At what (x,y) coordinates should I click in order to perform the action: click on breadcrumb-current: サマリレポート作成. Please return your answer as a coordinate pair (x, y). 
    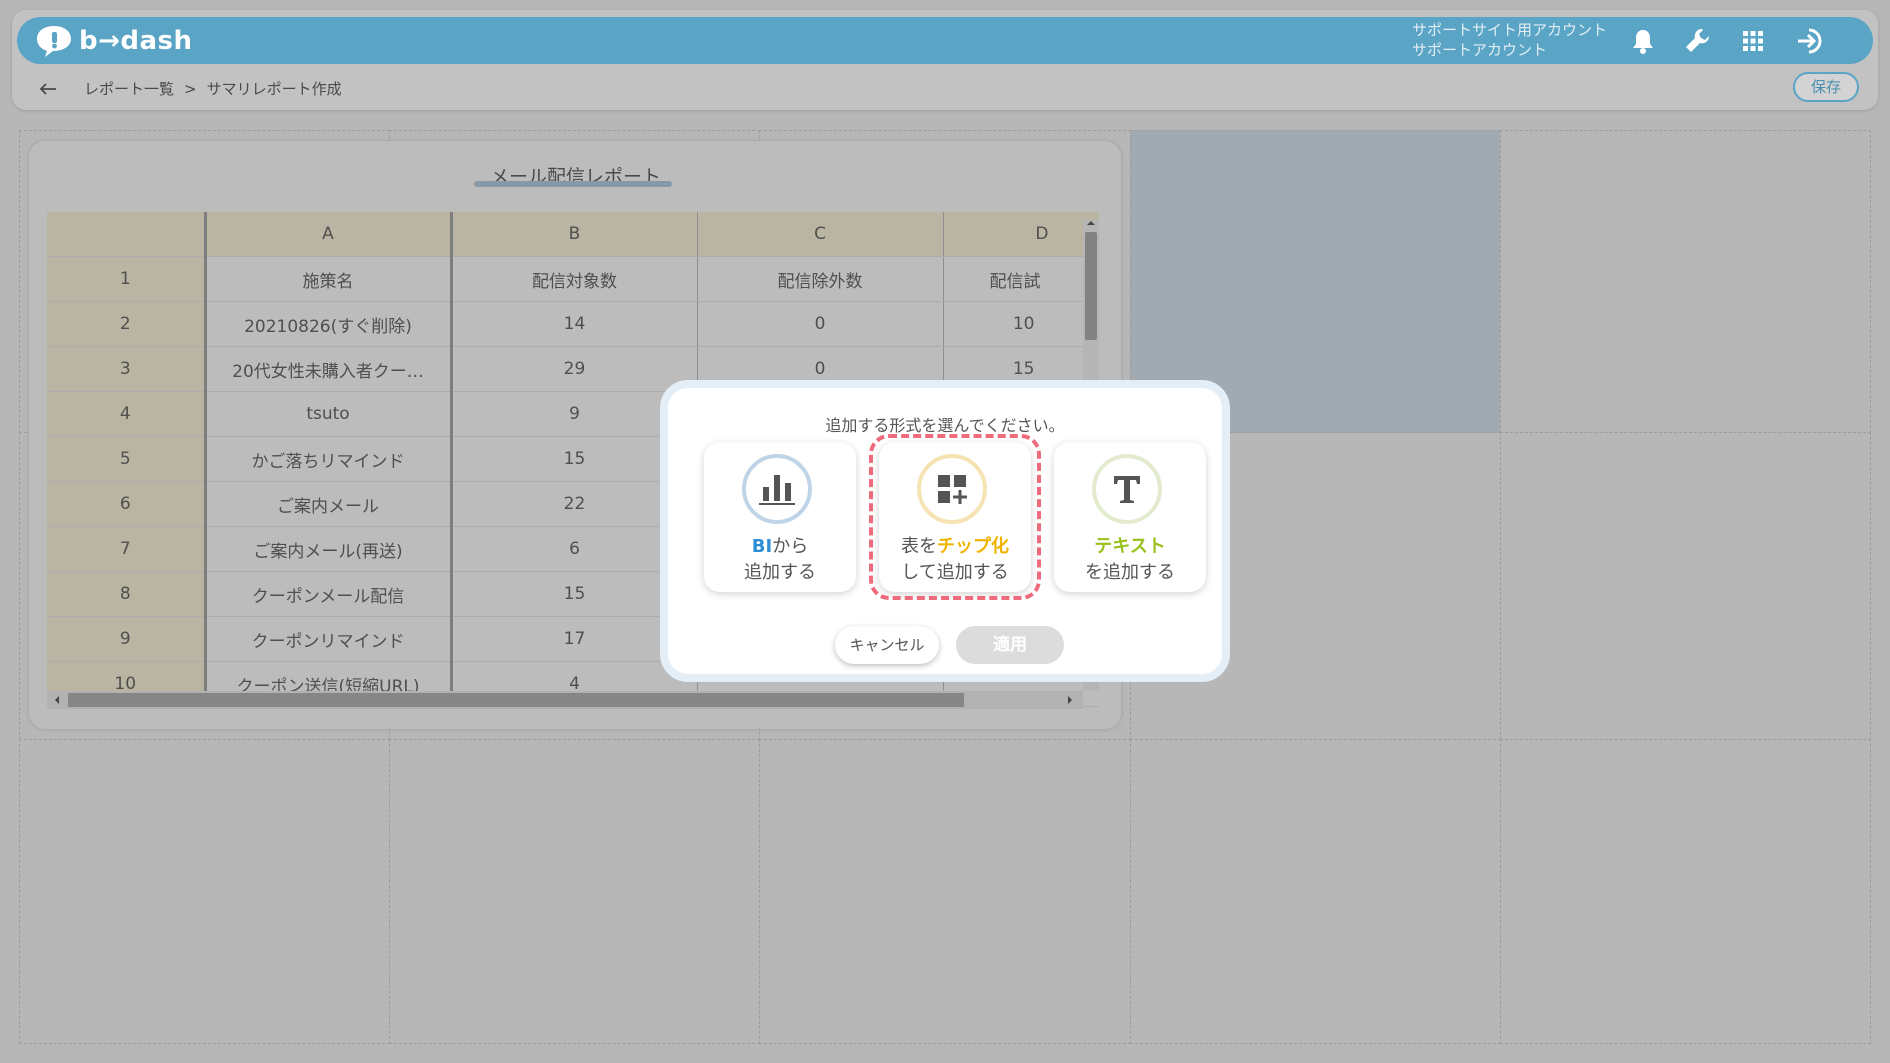
    Looking at the image, I should click on (274, 89).